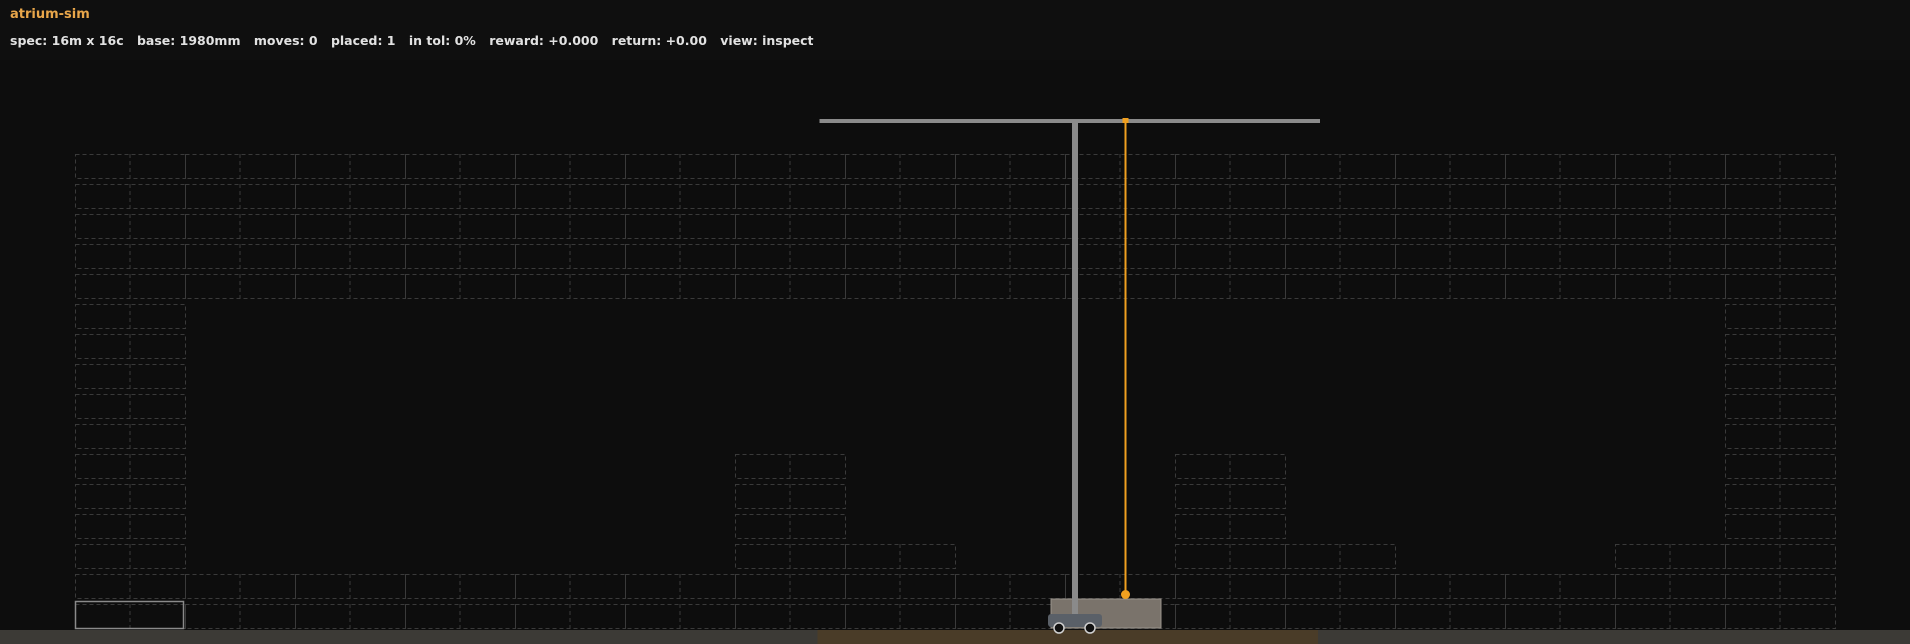 This screenshot has height=644, width=1910. I want to click on ground-layer, so click(955, 637).